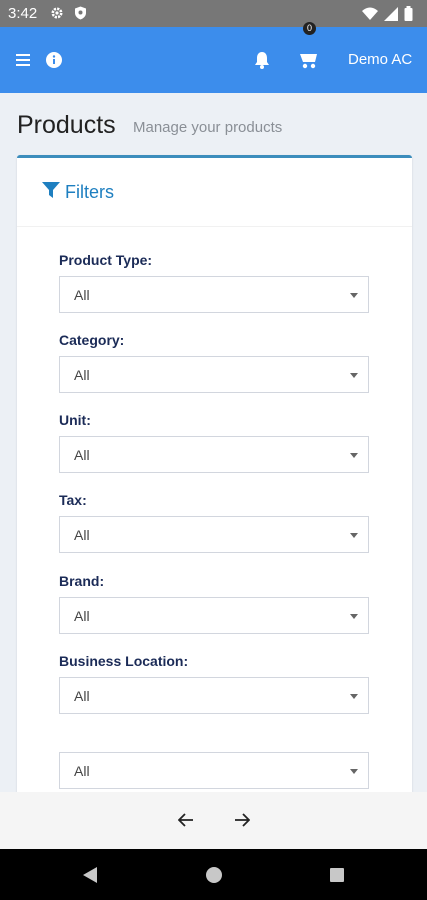 The image size is (427, 900). I want to click on business-location-select: All, so click(214, 695).